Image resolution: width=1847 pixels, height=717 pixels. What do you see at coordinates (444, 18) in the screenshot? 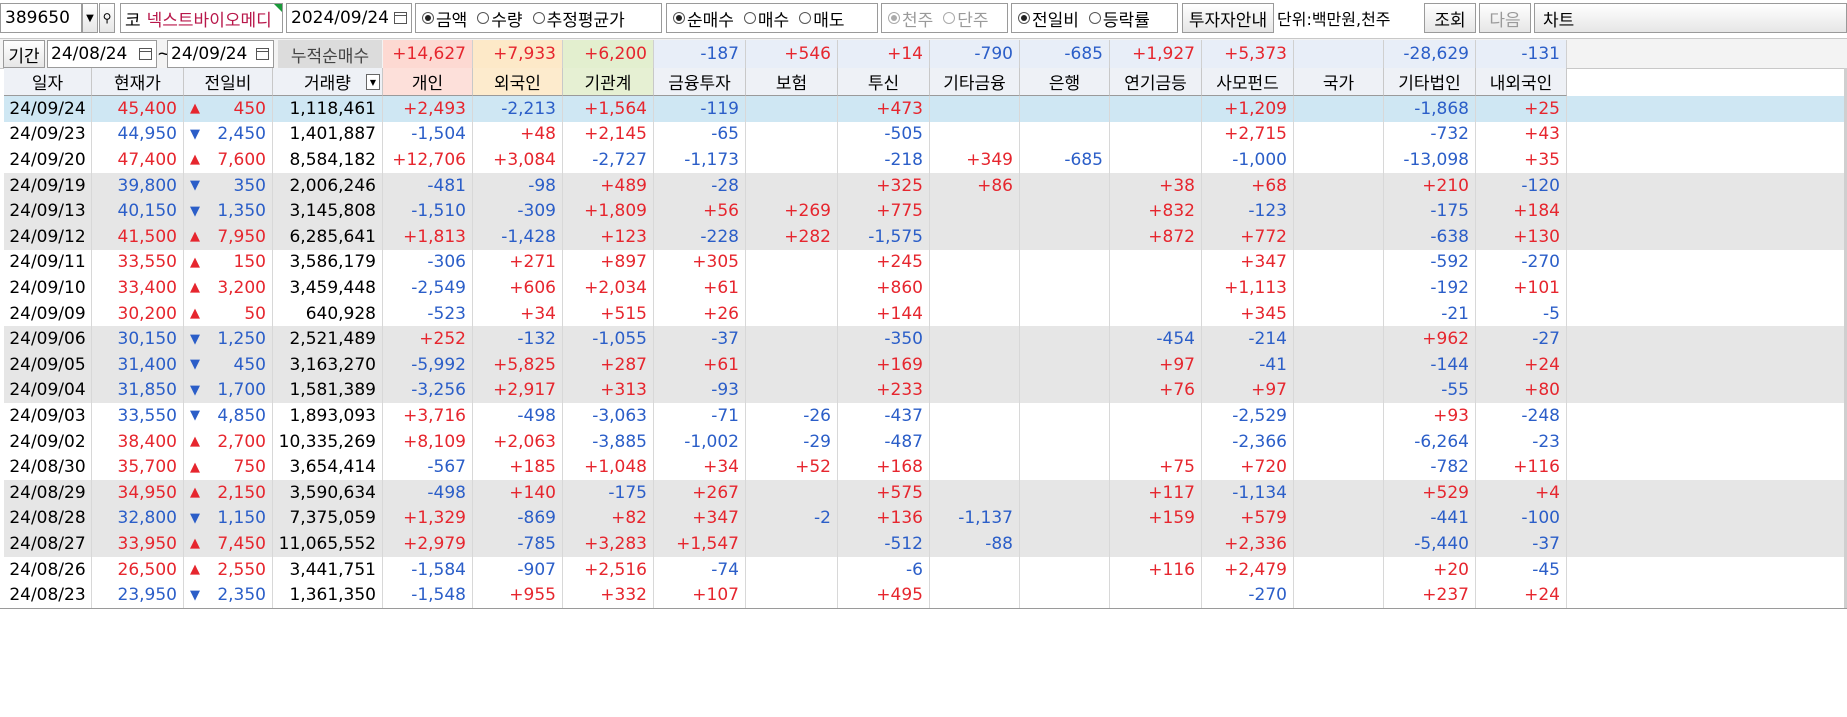
I see `radio-amount: 금액` at bounding box center [444, 18].